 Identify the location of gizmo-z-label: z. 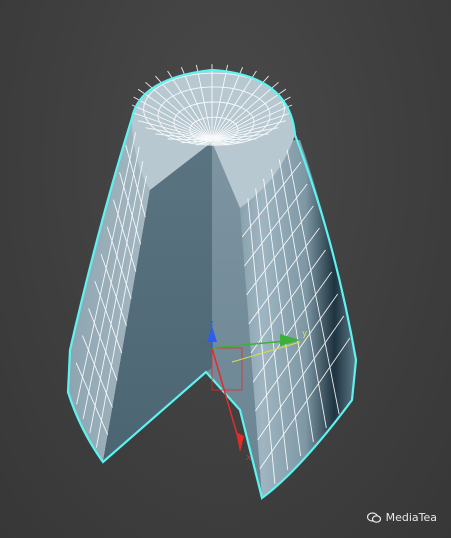
(211, 324).